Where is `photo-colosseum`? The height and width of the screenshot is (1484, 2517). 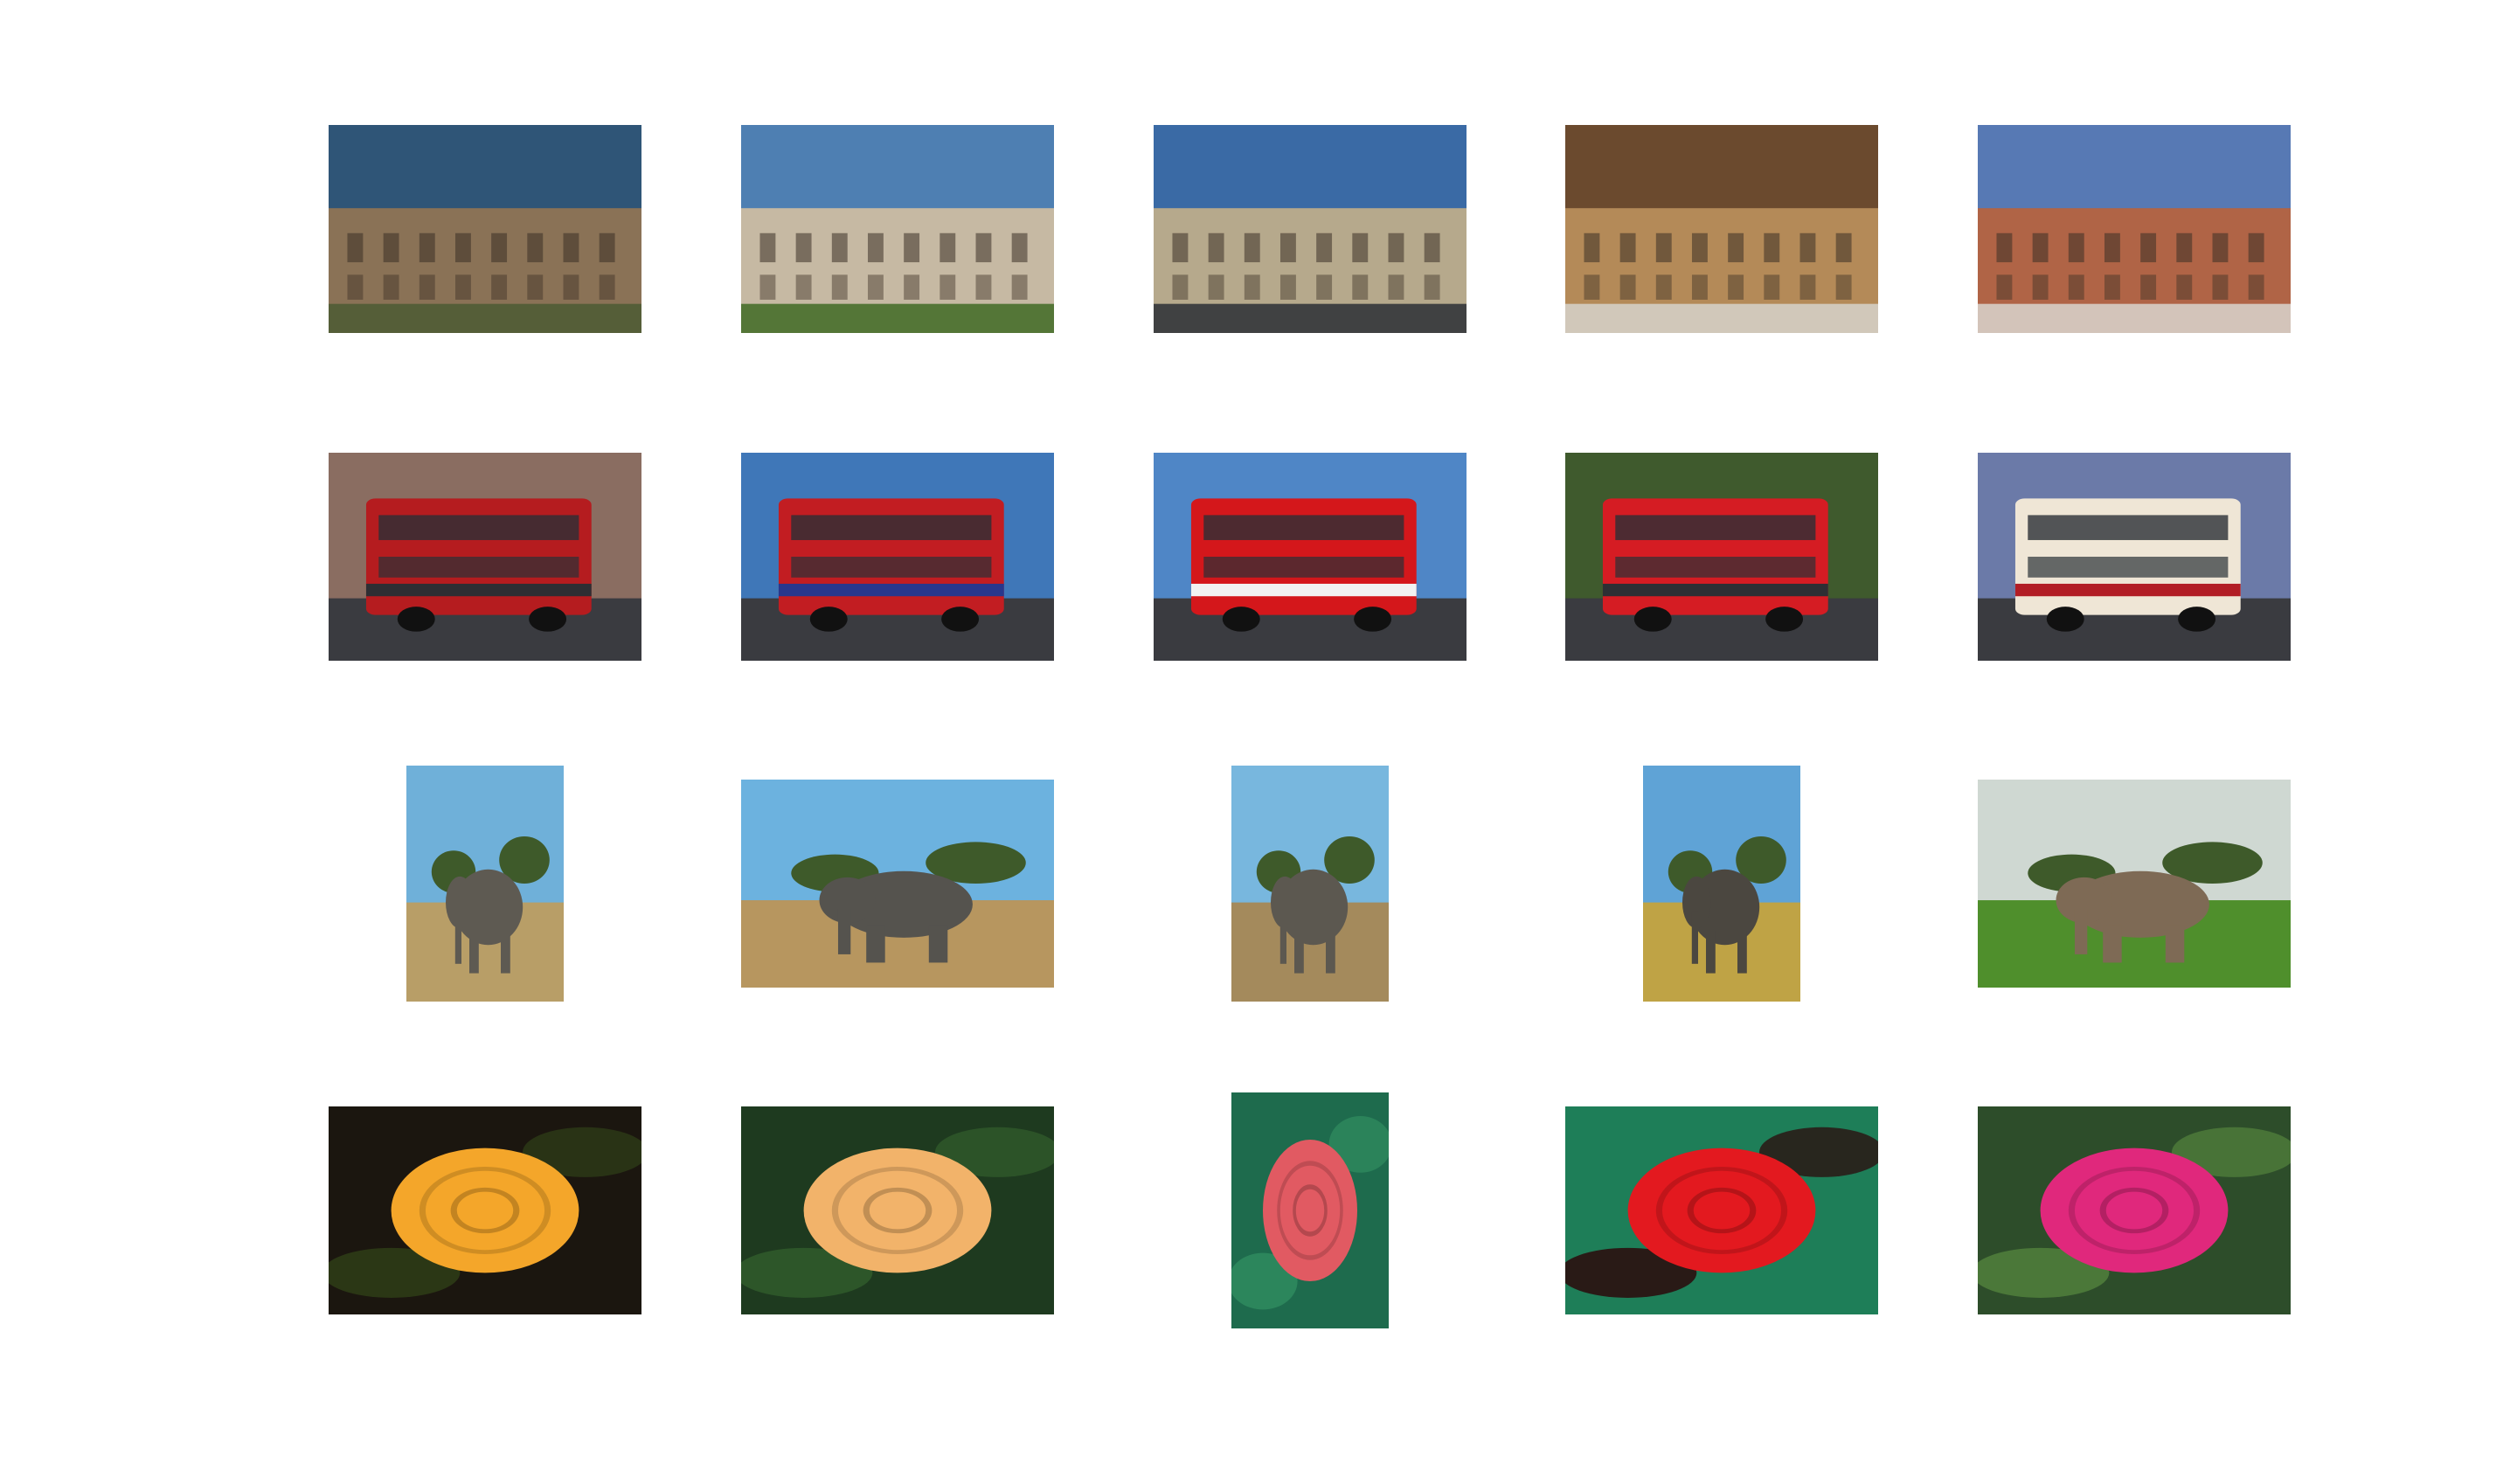
photo-colosseum is located at coordinates (485, 229).